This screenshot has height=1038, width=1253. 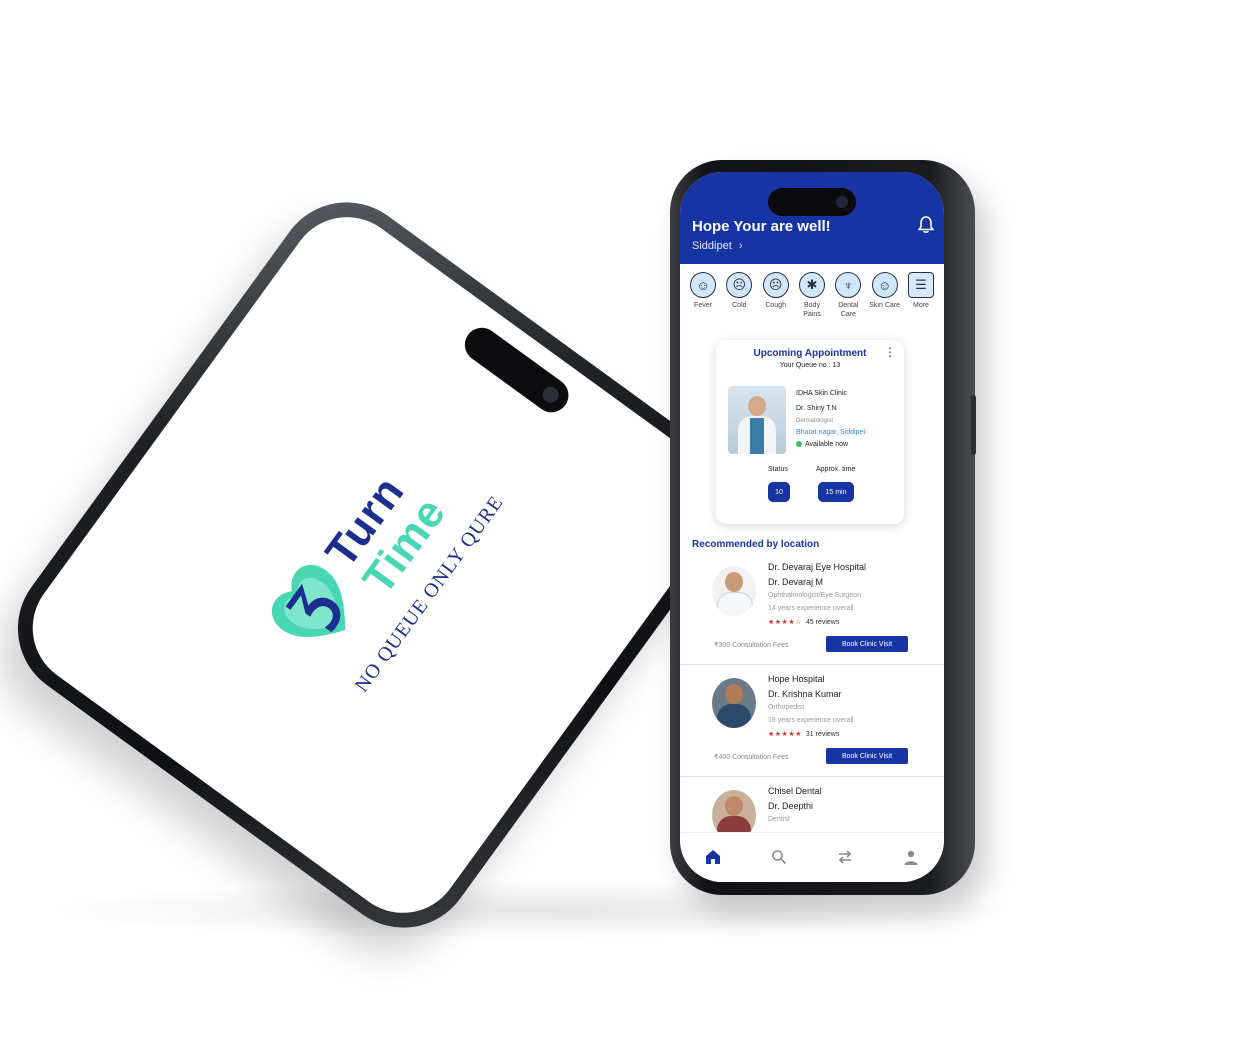 What do you see at coordinates (812, 857) in the screenshot?
I see `bottom-navigation` at bounding box center [812, 857].